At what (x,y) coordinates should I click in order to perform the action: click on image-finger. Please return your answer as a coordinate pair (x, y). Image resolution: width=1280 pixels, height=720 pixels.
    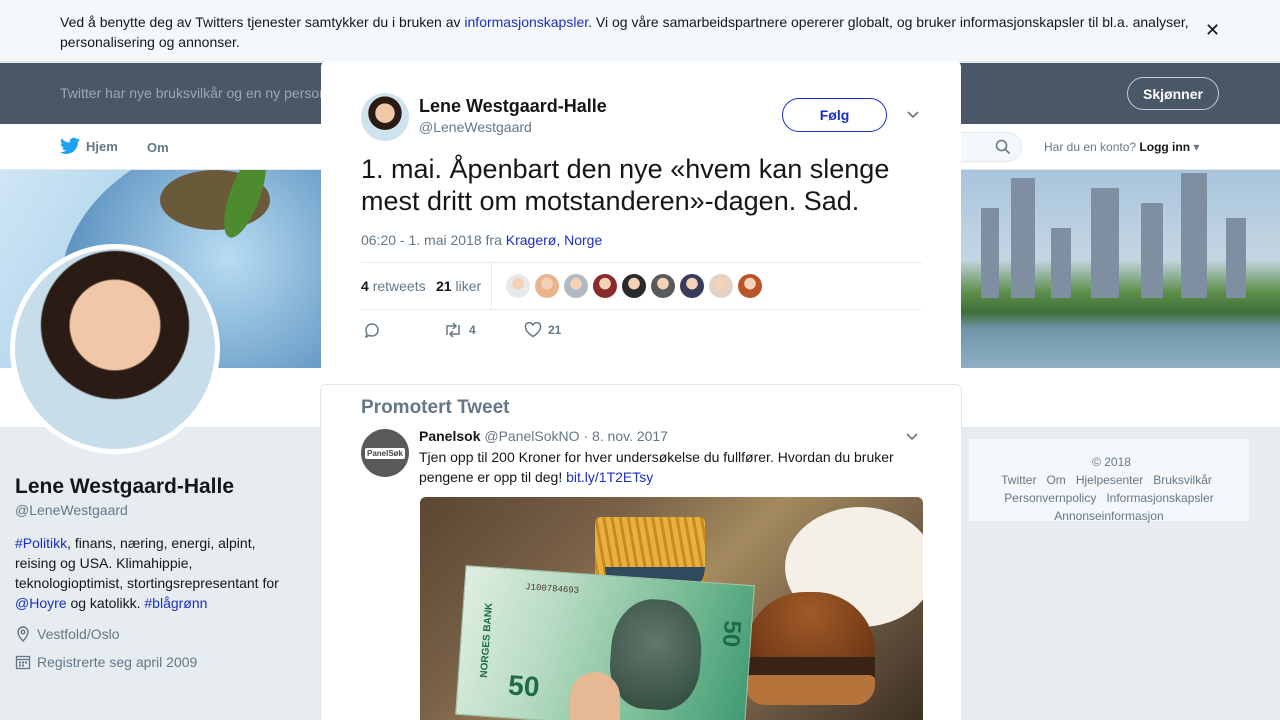
    Looking at the image, I should click on (595, 696).